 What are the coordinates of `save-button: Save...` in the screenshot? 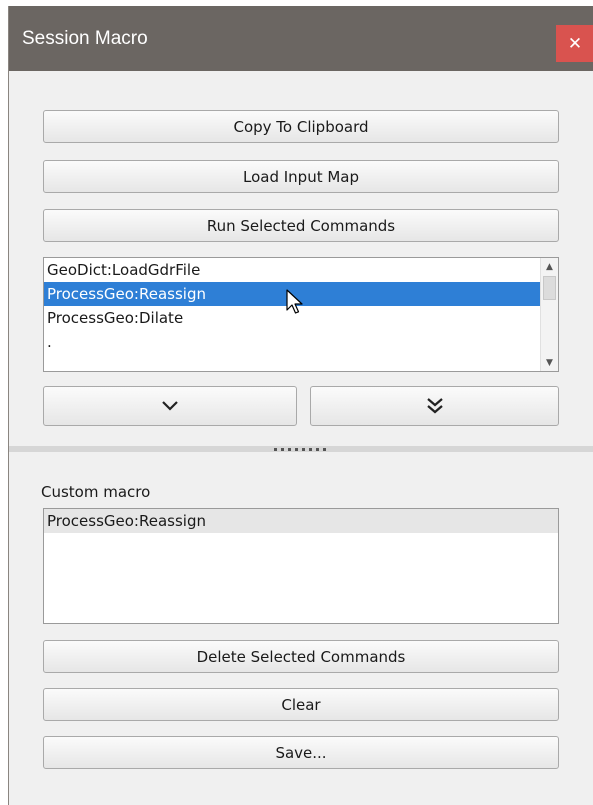 It's located at (301, 752).